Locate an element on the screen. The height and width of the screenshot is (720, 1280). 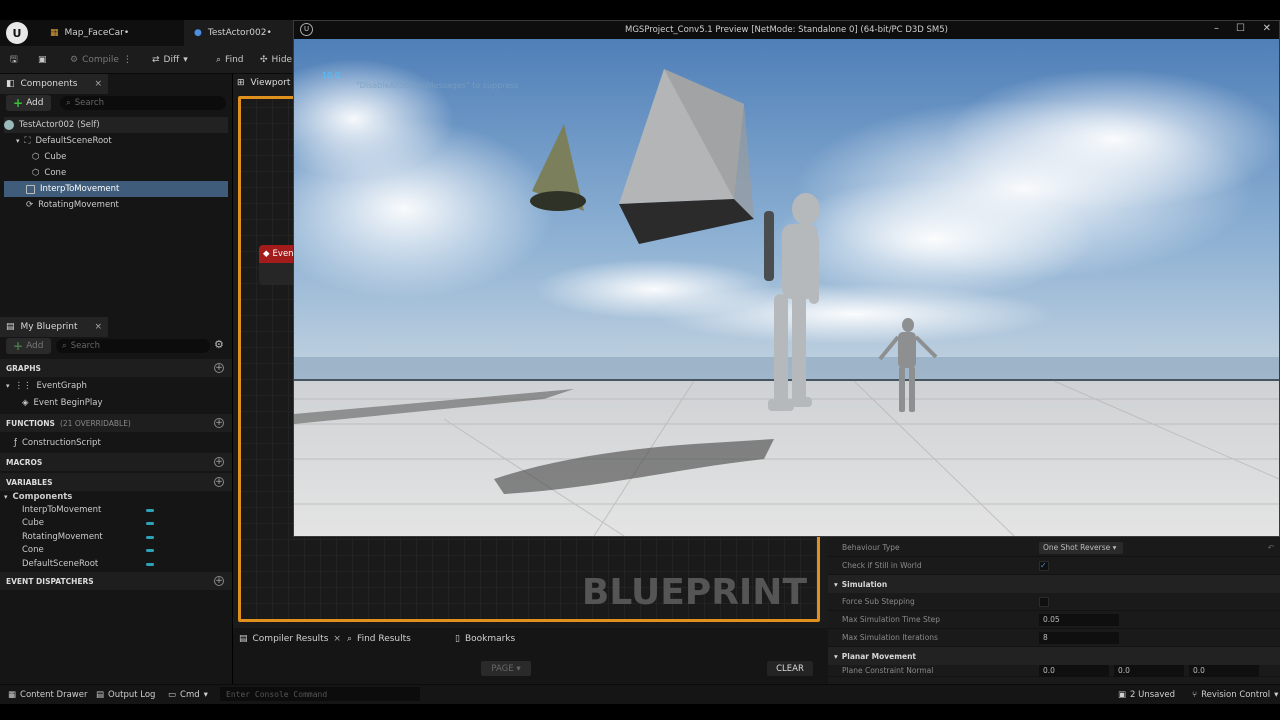
add-graph-icon: + is located at coordinates (219, 368).